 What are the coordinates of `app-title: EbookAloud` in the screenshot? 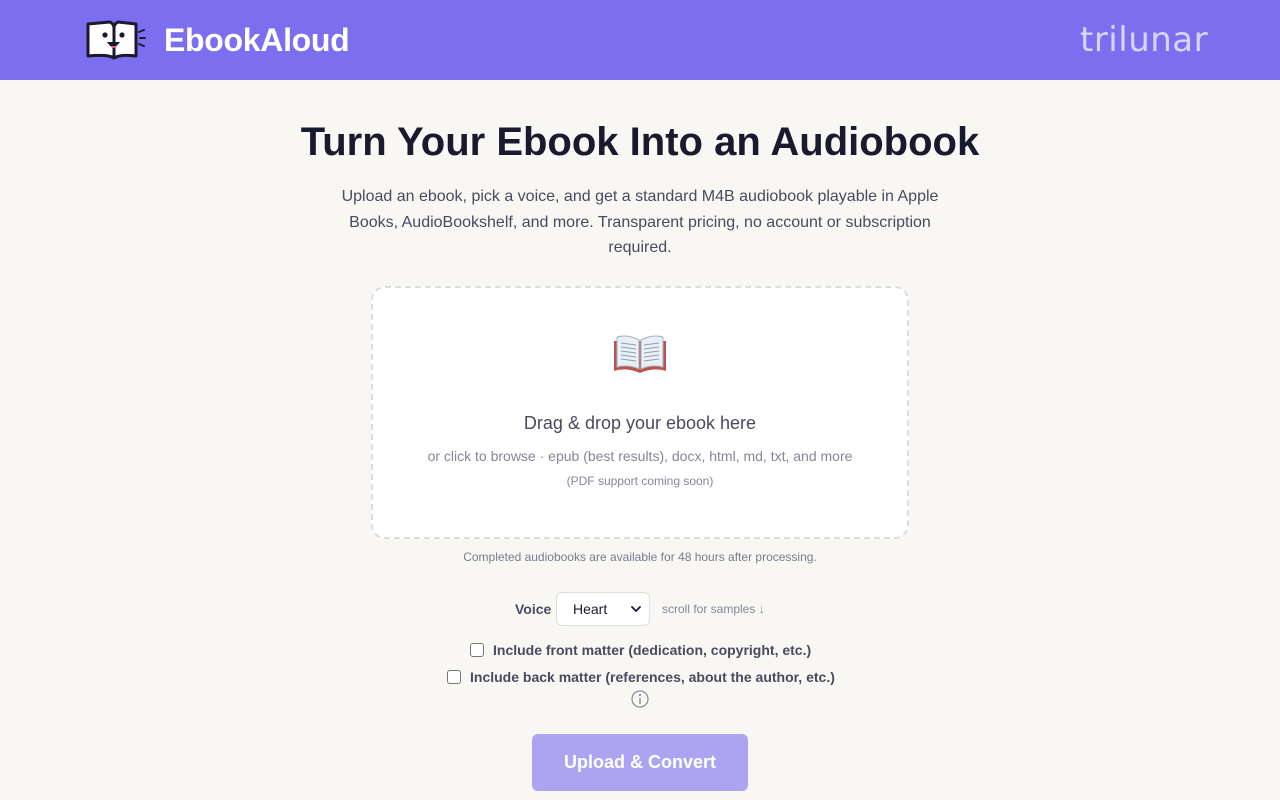 It's located at (257, 40).